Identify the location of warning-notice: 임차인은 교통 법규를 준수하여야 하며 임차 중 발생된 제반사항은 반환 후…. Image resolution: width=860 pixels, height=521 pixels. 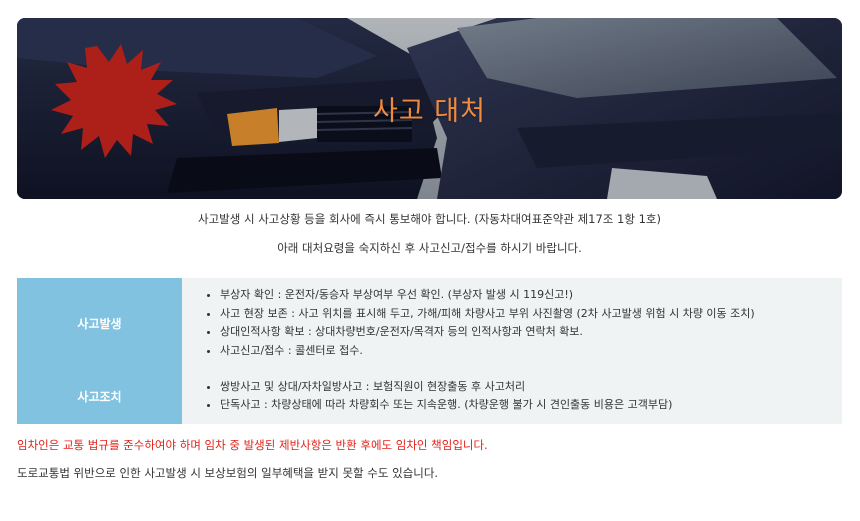
(252, 445).